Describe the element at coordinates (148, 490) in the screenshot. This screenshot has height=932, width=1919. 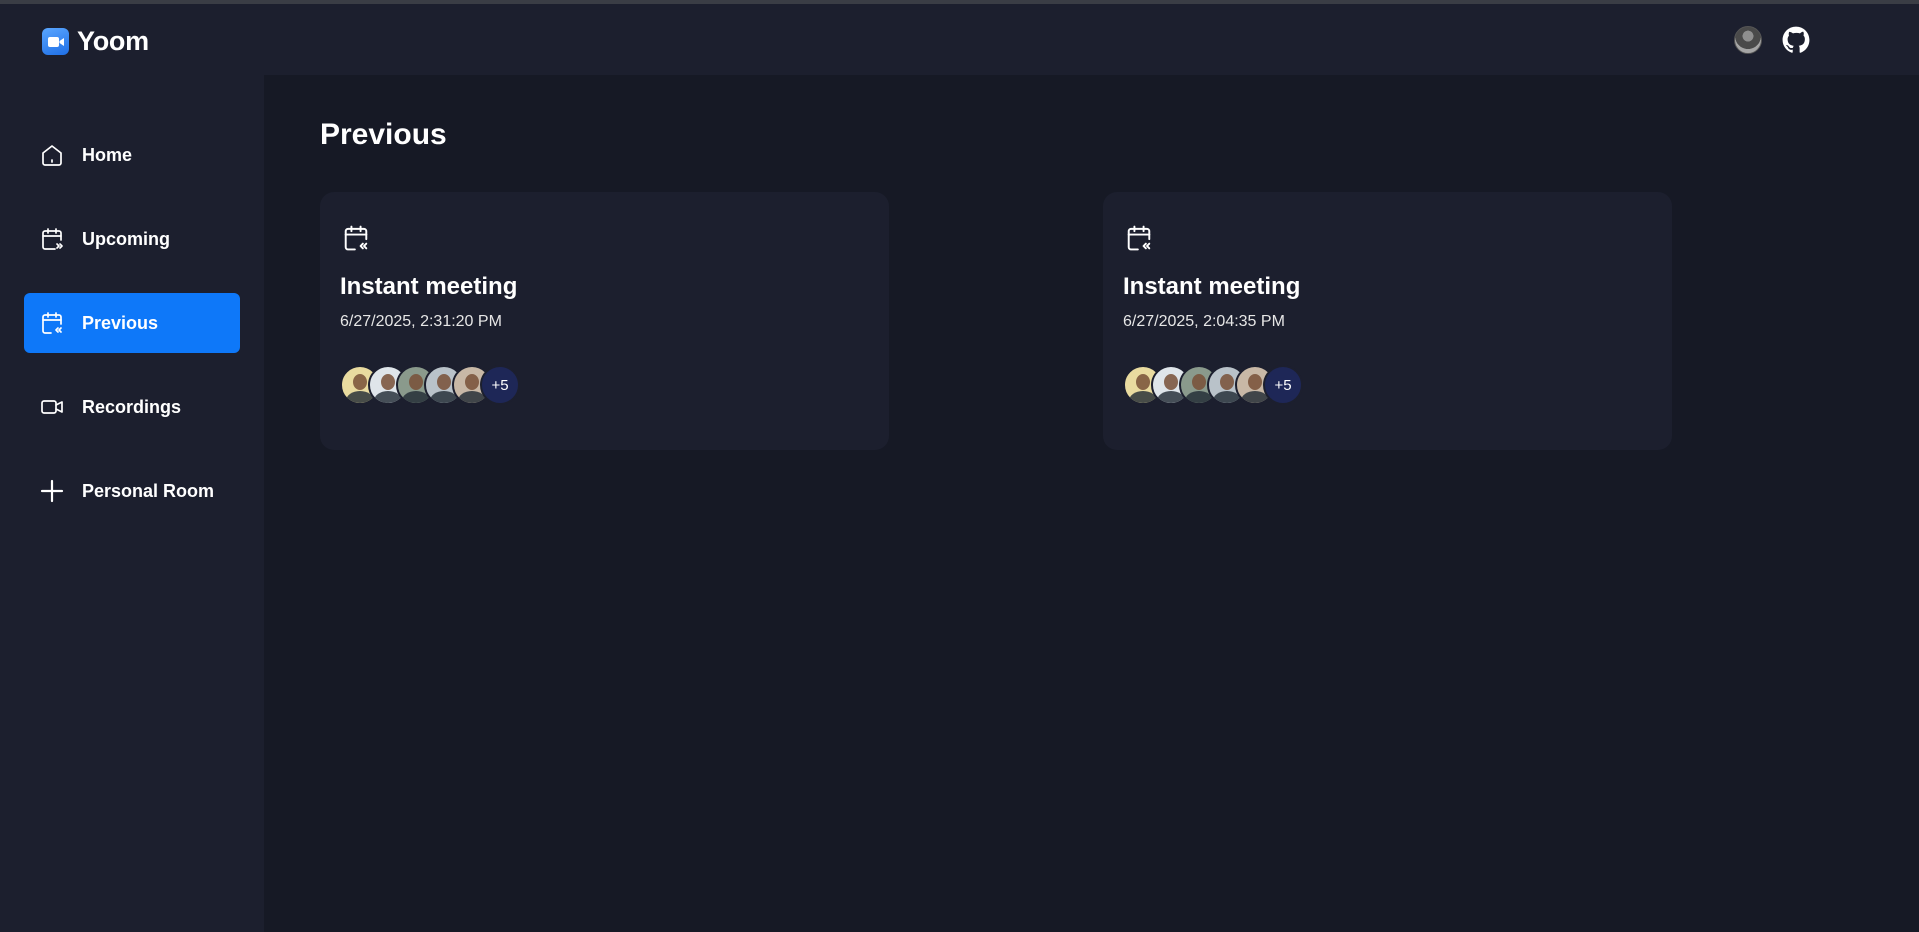
I see `sidebar-item-label: Personal Room` at that location.